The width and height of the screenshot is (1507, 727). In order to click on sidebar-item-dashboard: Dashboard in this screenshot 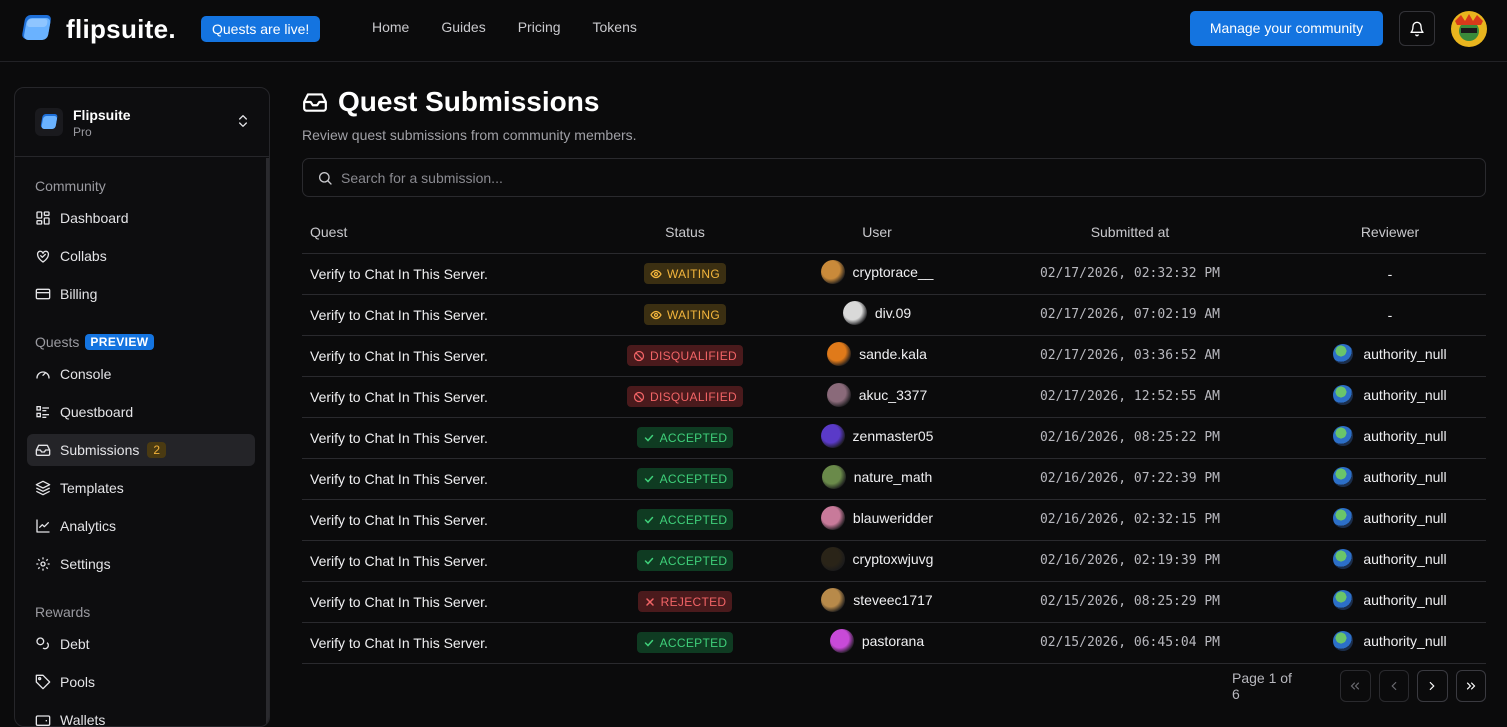, I will do `click(141, 218)`.